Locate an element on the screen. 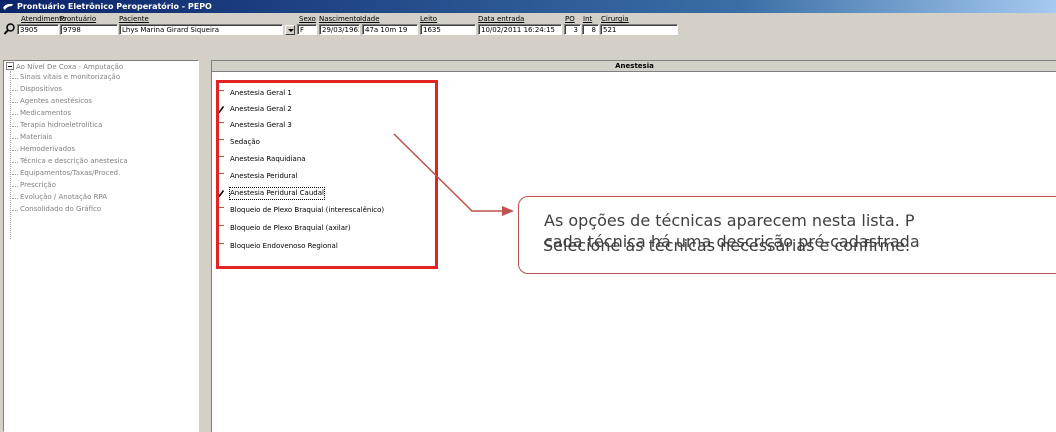 The image size is (1056, 432). atendimento-field: 3905 is located at coordinates (38, 29).